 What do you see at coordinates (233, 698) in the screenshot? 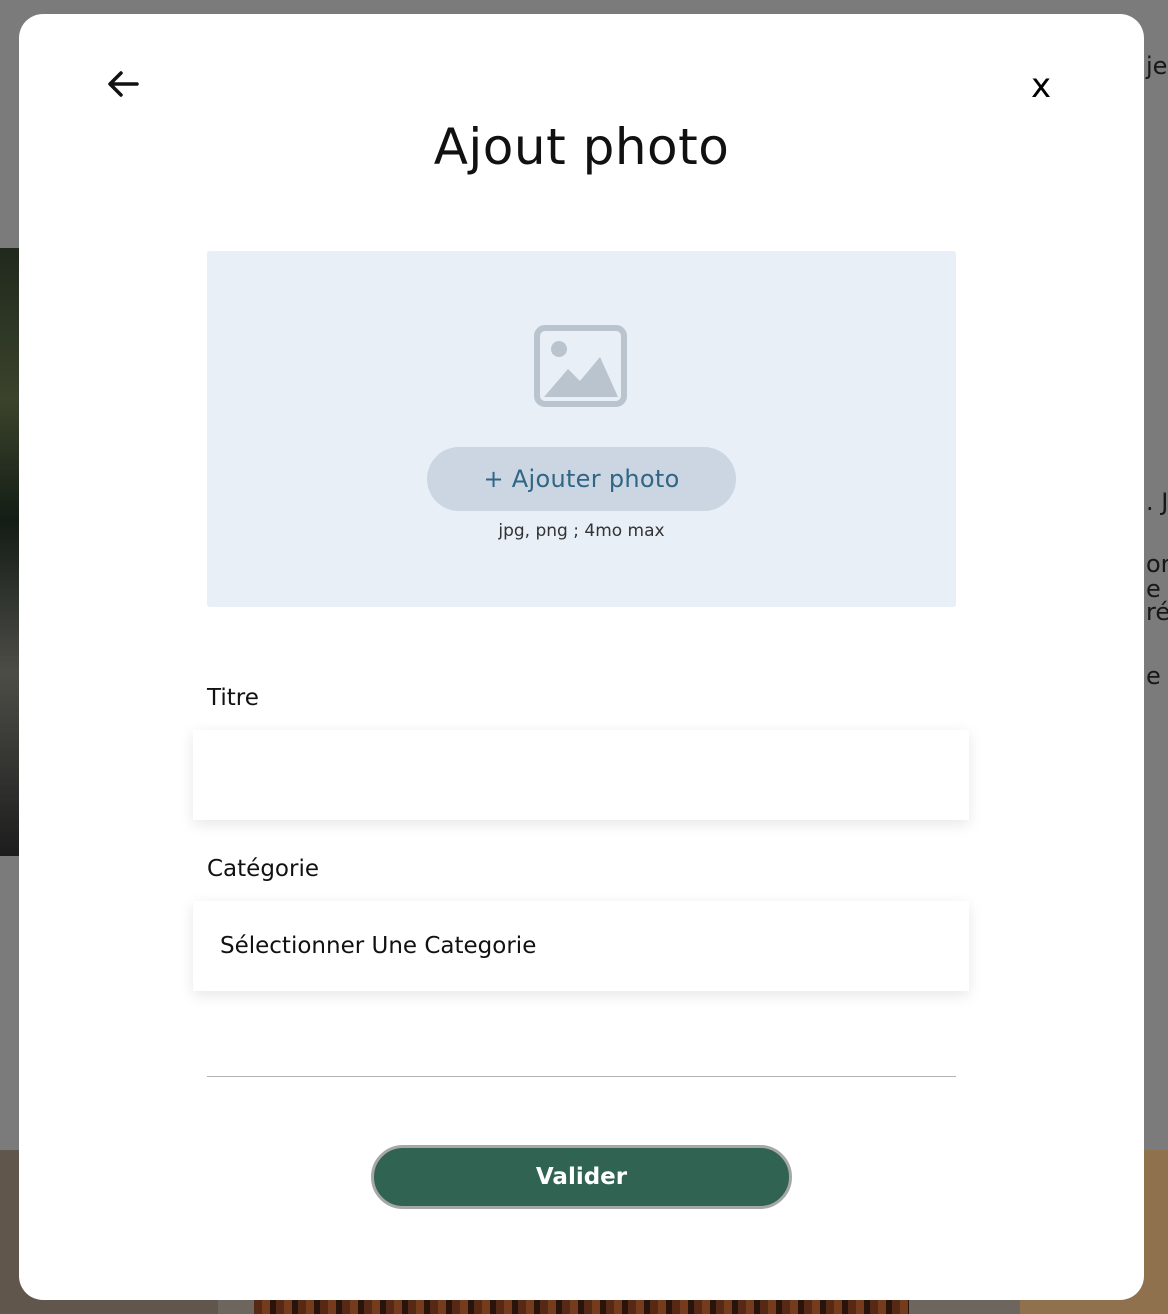
I see `title-label: Titre` at bounding box center [233, 698].